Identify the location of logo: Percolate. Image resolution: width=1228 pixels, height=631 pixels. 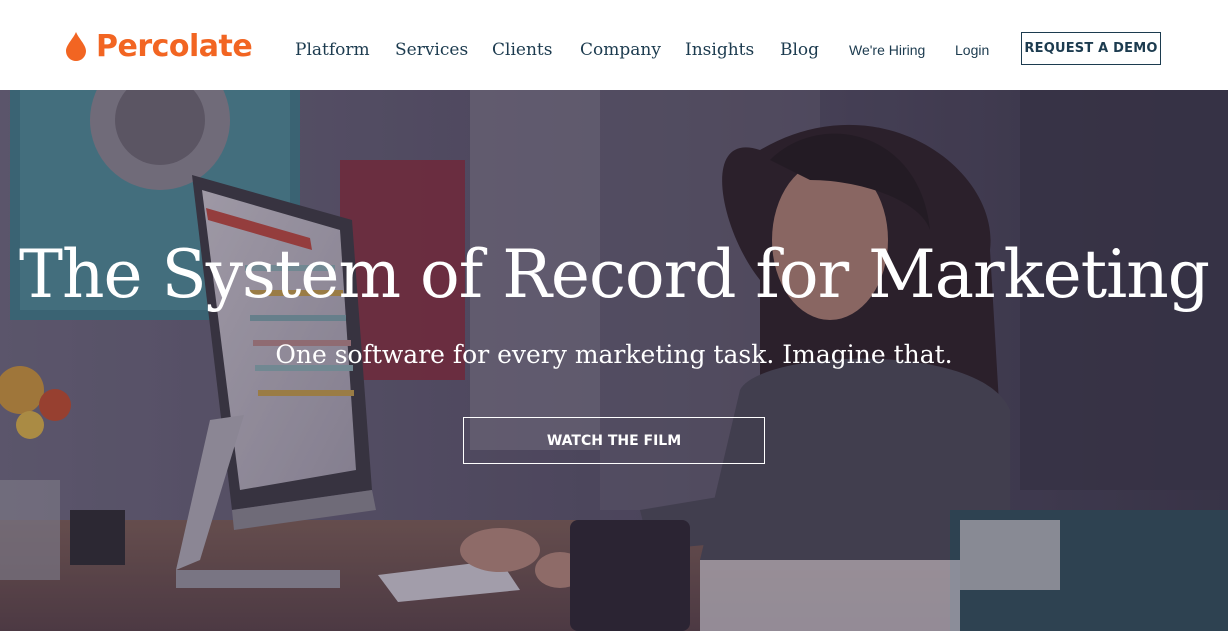
(158, 46).